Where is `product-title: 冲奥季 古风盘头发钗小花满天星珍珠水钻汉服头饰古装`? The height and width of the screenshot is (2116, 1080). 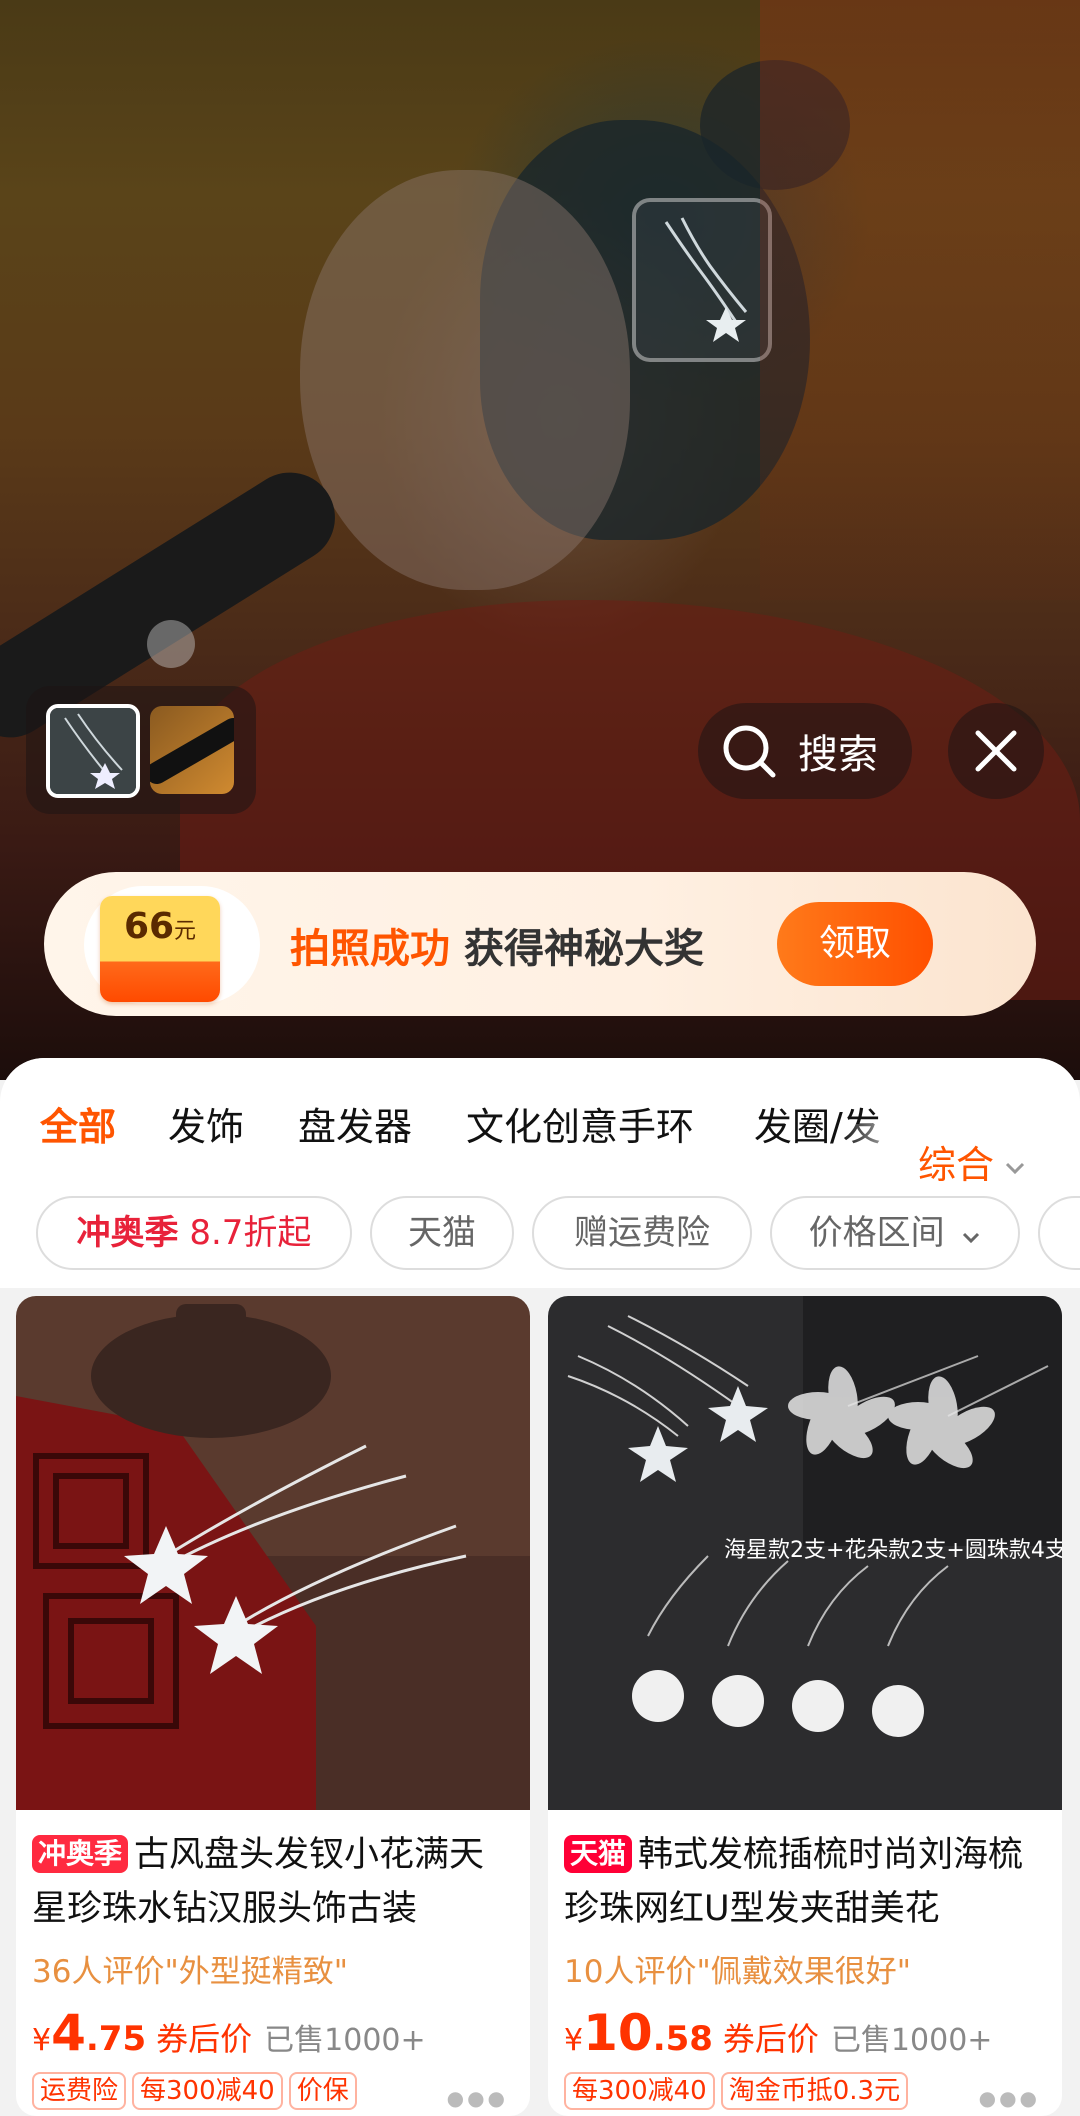
product-title: 冲奥季 古风盘头发钗小花满天星珍珠水钻汉服头饰古装 is located at coordinates (258, 1882).